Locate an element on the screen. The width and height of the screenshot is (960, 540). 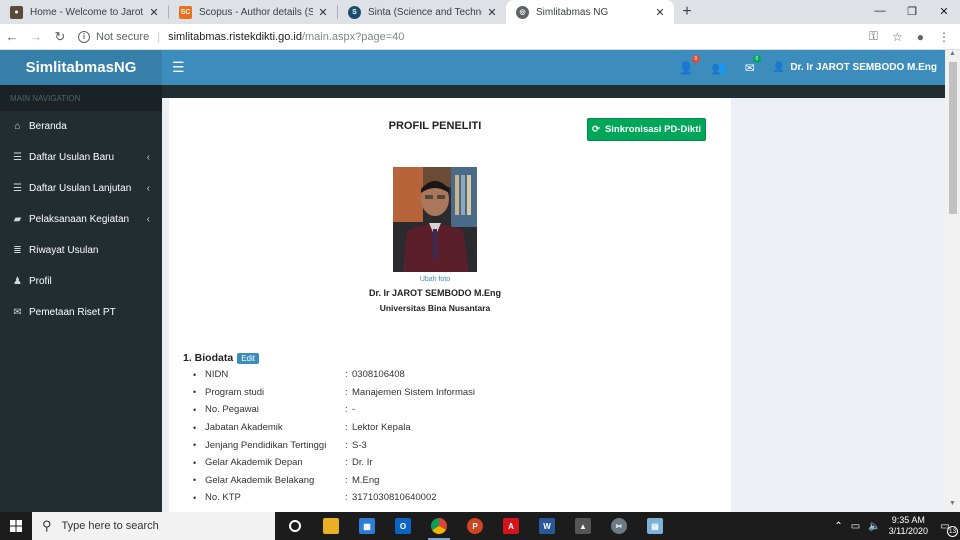
sinta-icon: S is located at coordinates (354, 12).